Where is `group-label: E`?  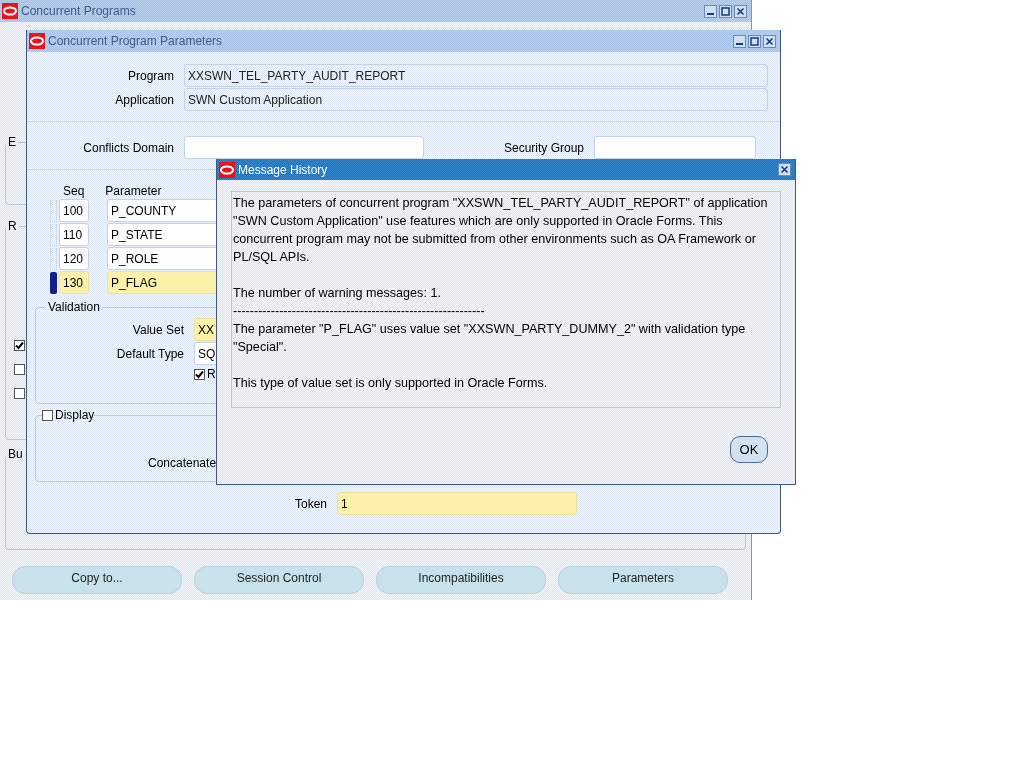 group-label: E is located at coordinates (12, 142).